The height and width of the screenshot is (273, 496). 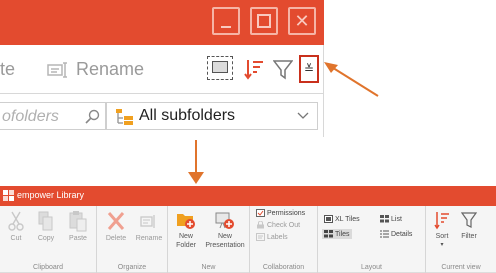 I want to click on filter-button: Filter, so click(x=469, y=225).